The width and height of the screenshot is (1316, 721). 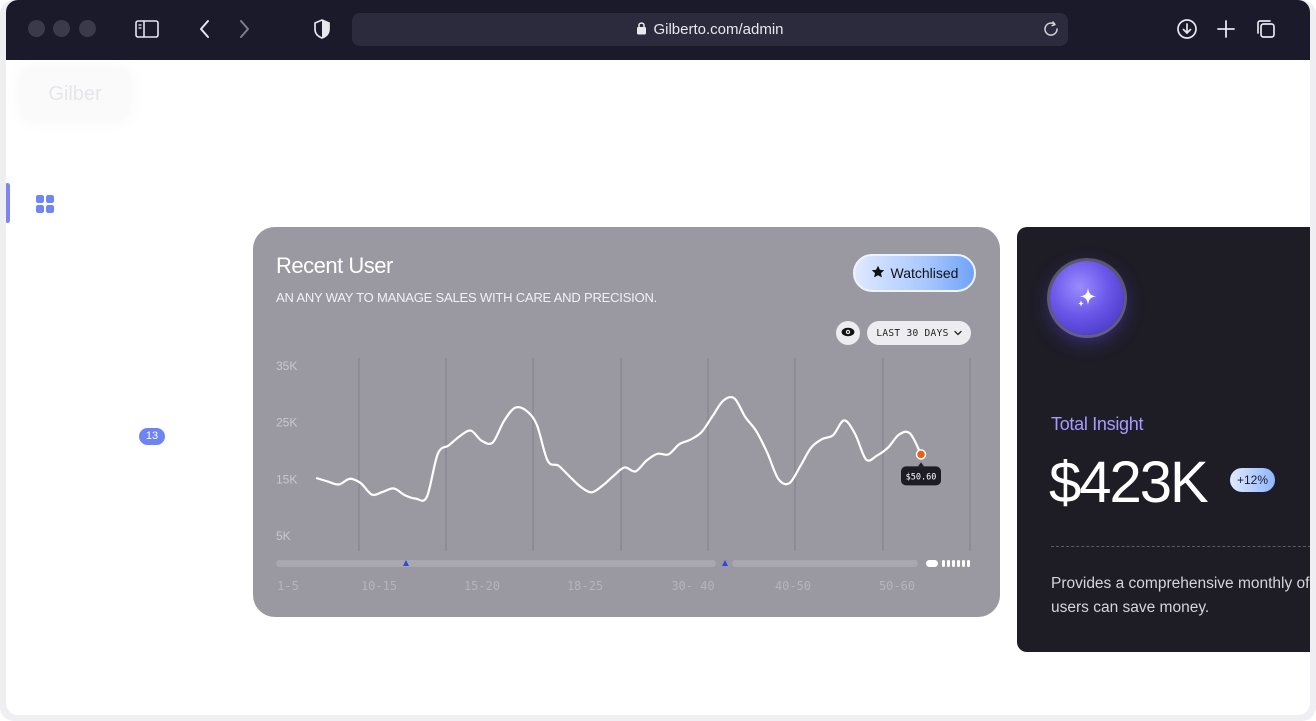 I want to click on notification-badge: 13, so click(x=152, y=436).